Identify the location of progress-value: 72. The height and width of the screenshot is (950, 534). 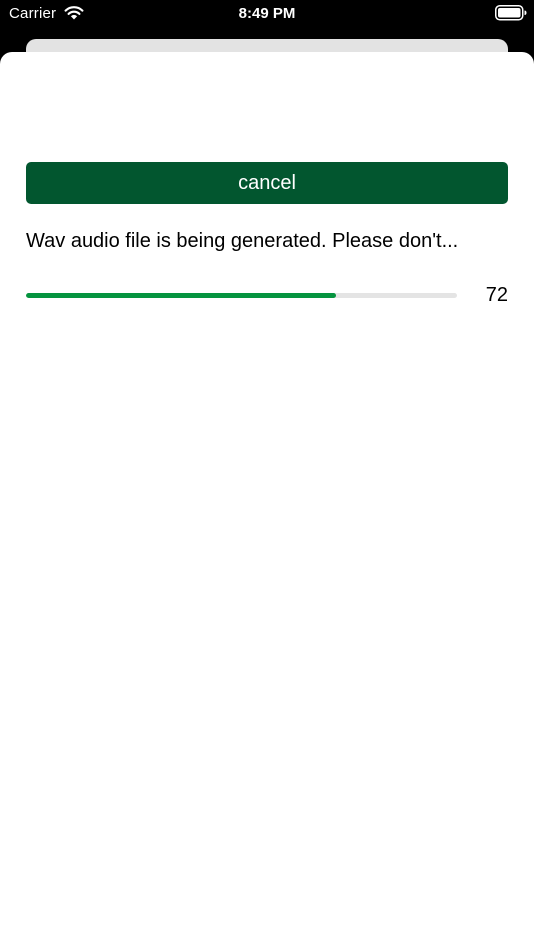
(496, 295).